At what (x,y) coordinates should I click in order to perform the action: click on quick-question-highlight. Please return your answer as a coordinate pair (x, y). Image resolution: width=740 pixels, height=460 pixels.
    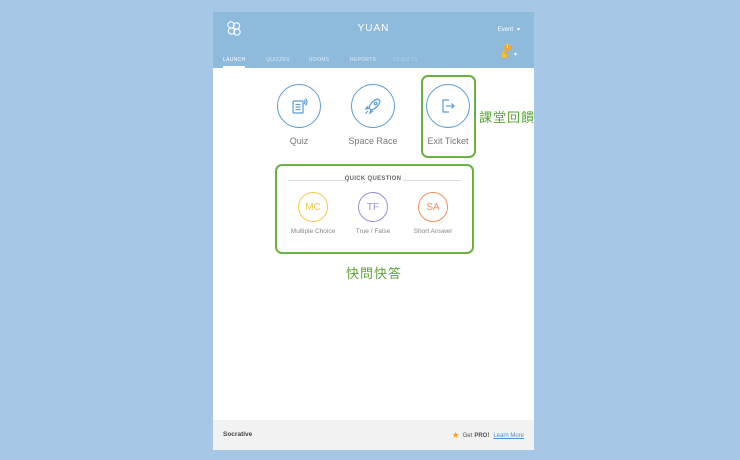
    Looking at the image, I should click on (374, 209).